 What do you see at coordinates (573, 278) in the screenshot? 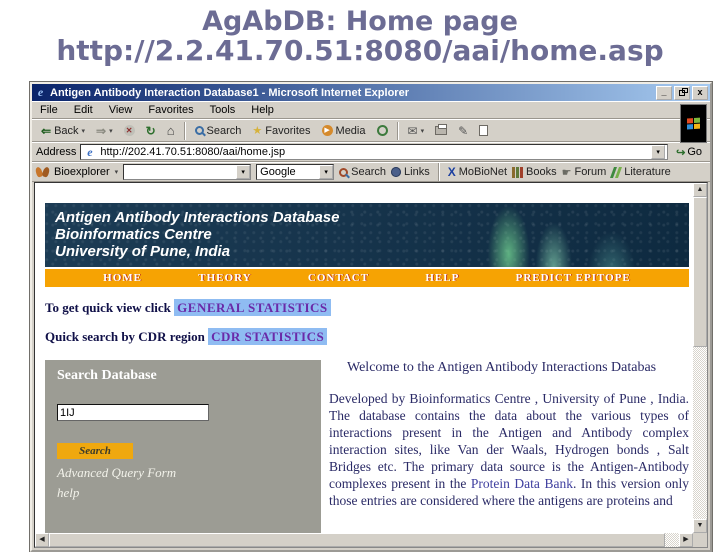
I see `nav-predict-epitope: PREDICT EPITOPE` at bounding box center [573, 278].